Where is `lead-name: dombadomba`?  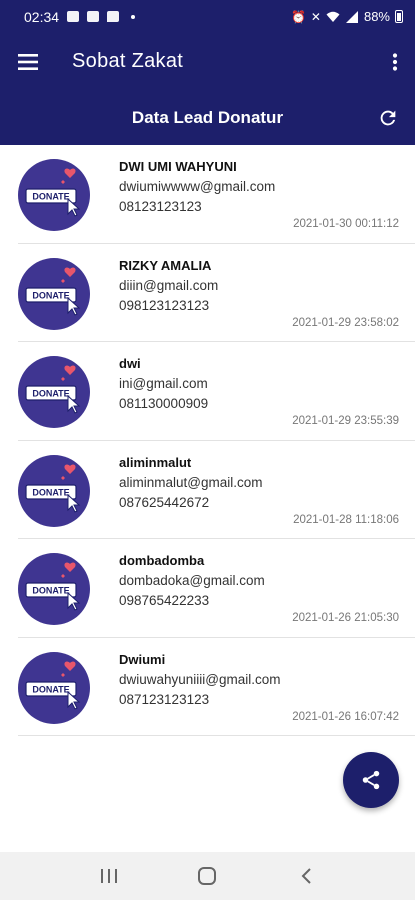
lead-name: dombadomba is located at coordinates (162, 560).